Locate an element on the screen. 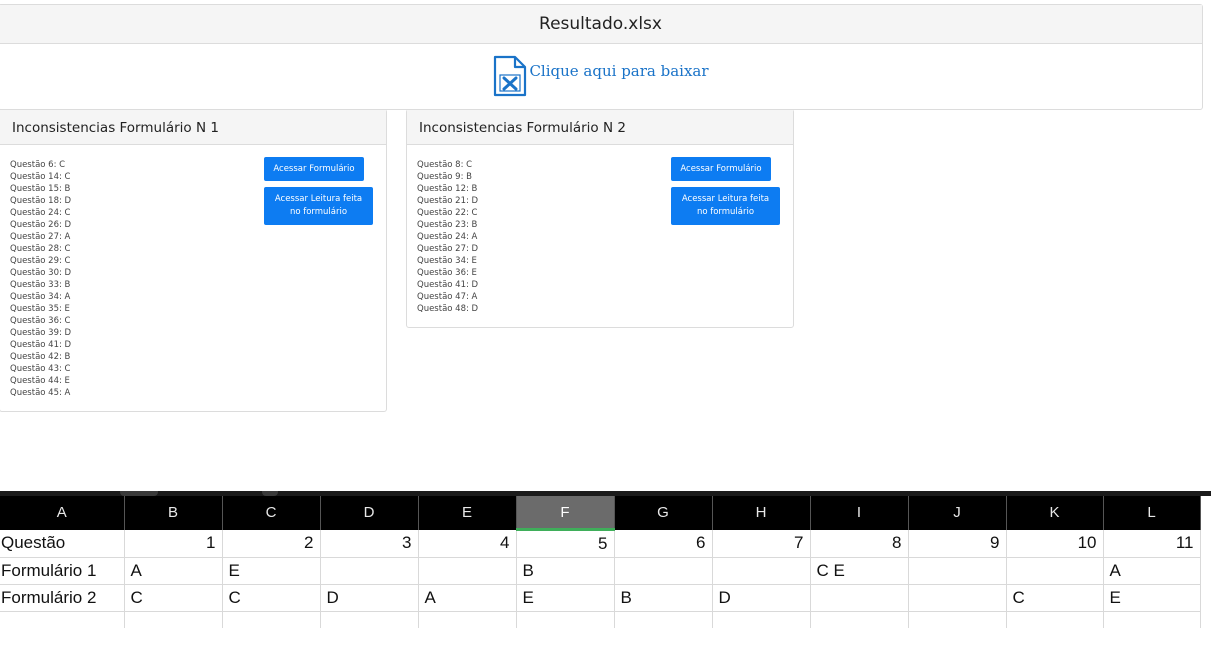 Image resolution: width=1211 pixels, height=645 pixels. column-header-h: H is located at coordinates (761, 513).